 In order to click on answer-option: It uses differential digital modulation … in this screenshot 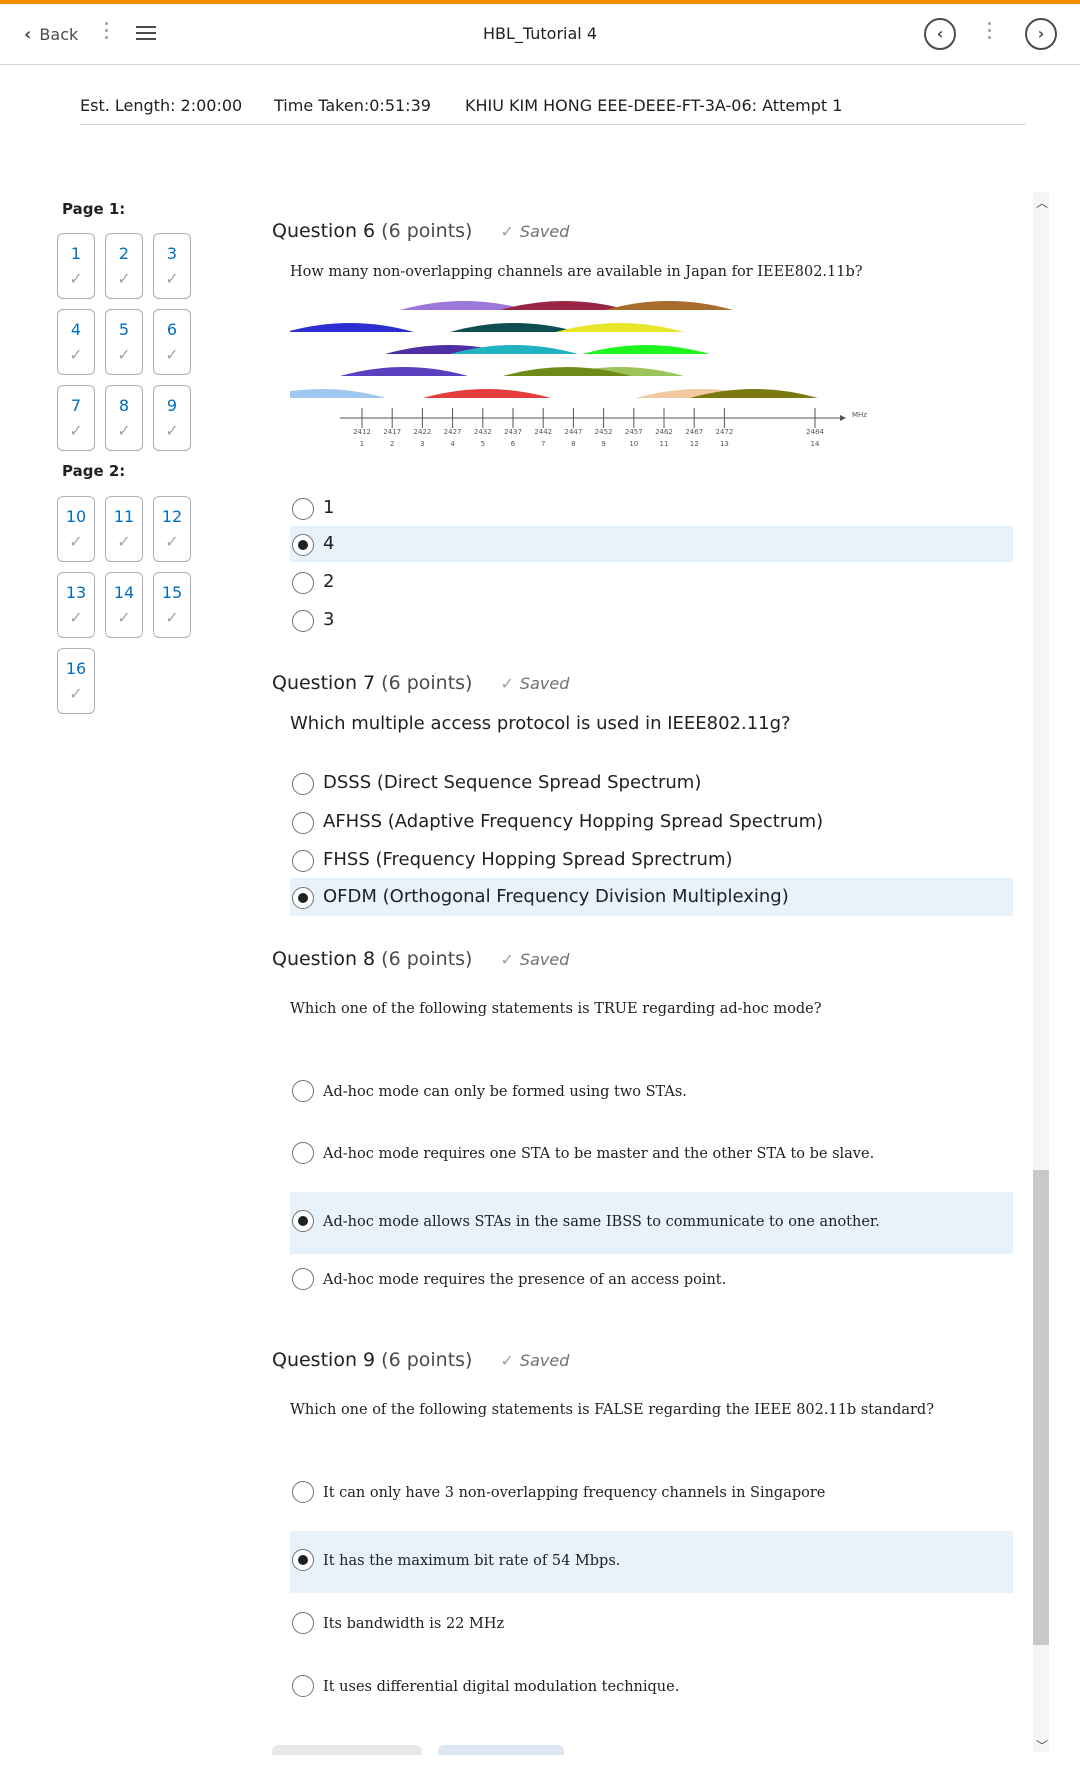, I will do `click(651, 1688)`.